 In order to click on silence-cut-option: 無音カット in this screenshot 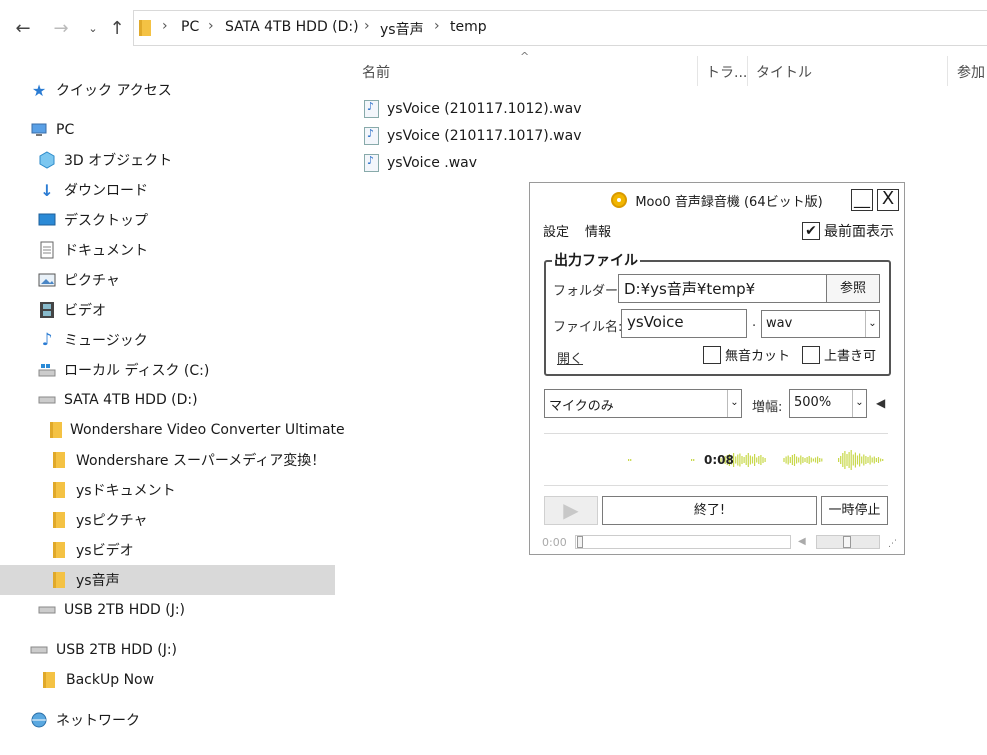, I will do `click(746, 354)`.